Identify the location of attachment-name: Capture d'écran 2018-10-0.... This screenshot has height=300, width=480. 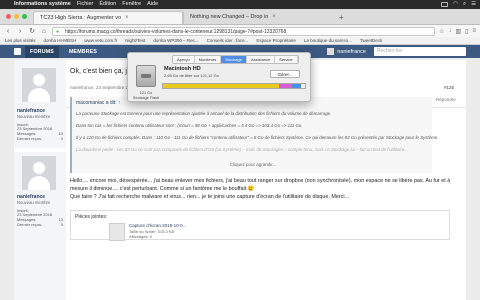
(157, 225).